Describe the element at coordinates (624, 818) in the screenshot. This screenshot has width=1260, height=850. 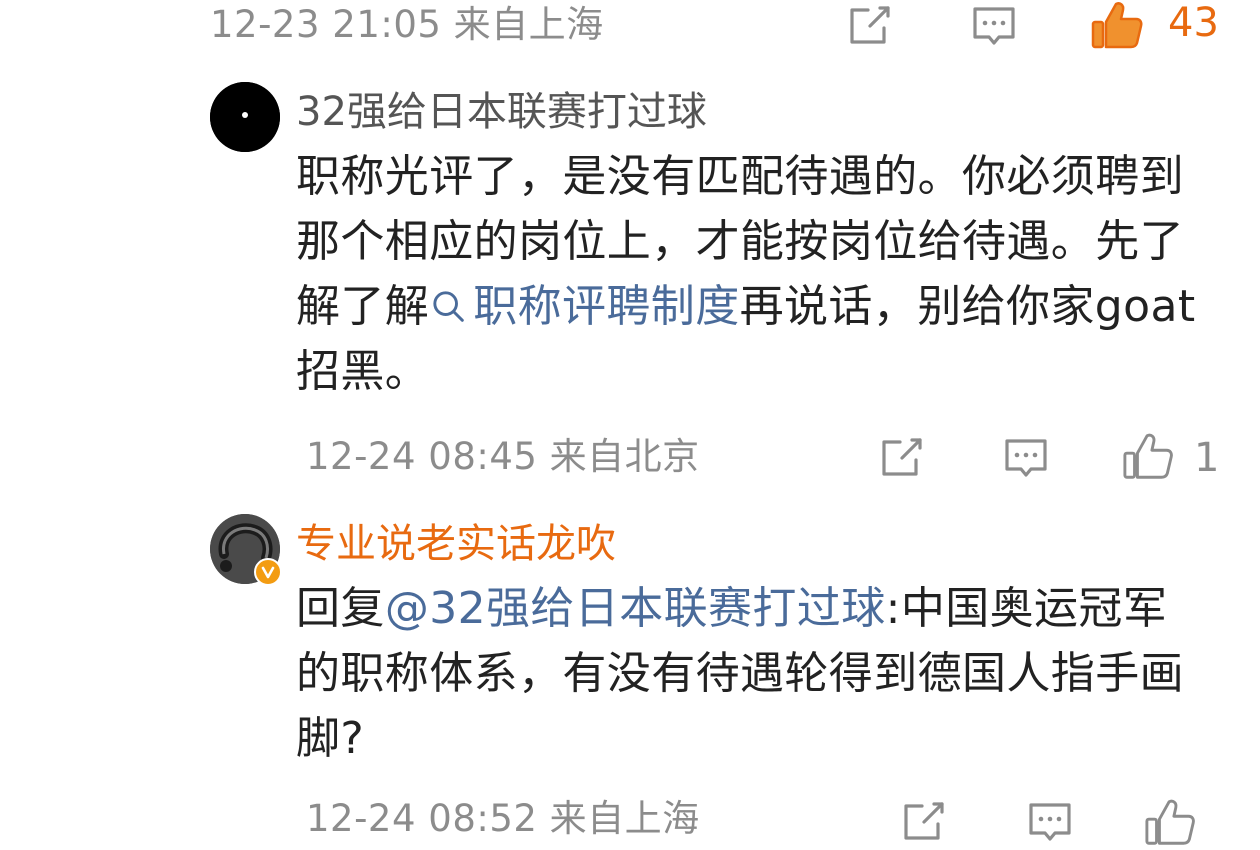
I see `reply-location: 来自上海` at that location.